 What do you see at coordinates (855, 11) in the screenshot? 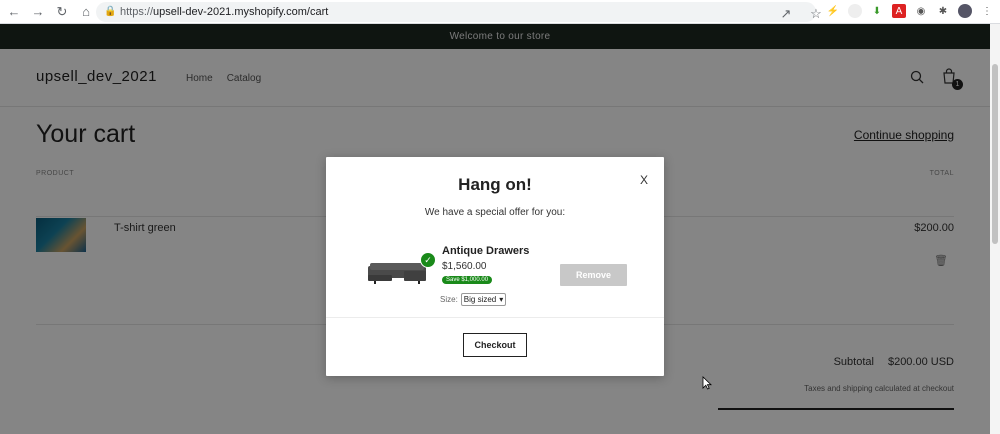
I see `extension-face-icon` at bounding box center [855, 11].